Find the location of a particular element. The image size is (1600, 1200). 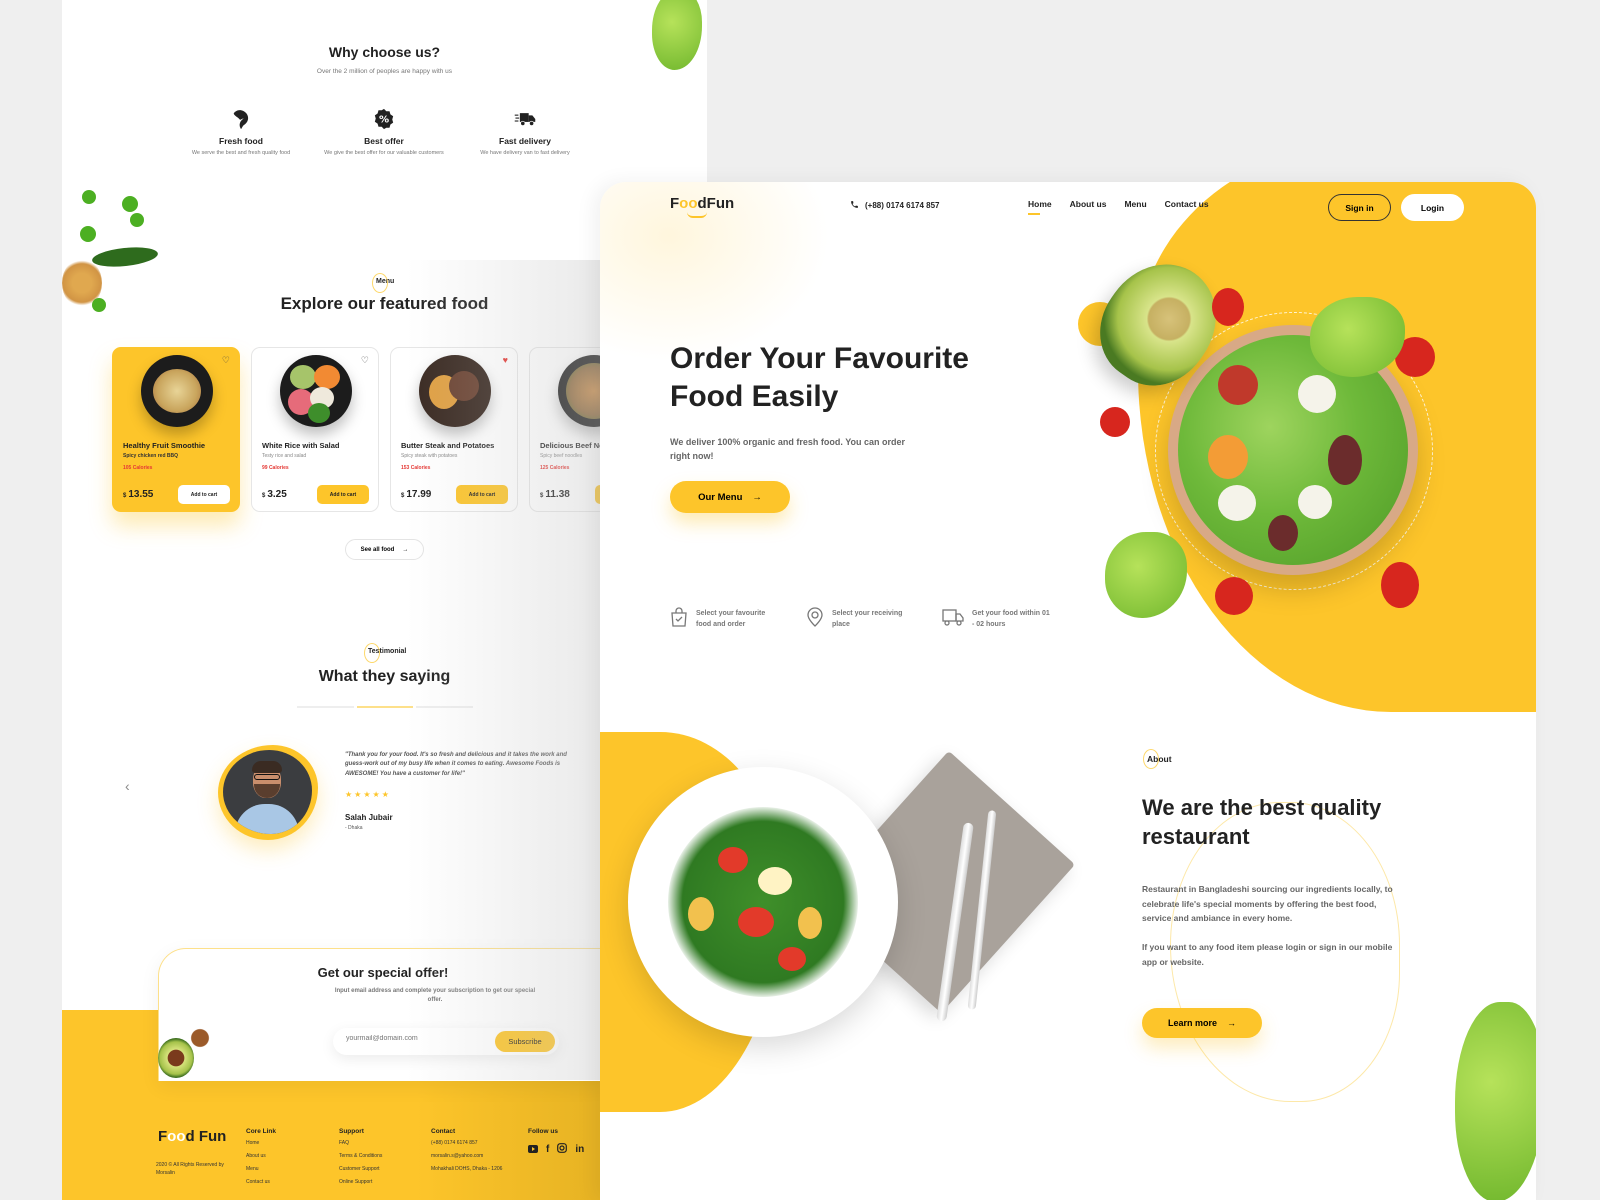

feature-desc: We have delivery van to fast delivery is located at coordinates (525, 153).